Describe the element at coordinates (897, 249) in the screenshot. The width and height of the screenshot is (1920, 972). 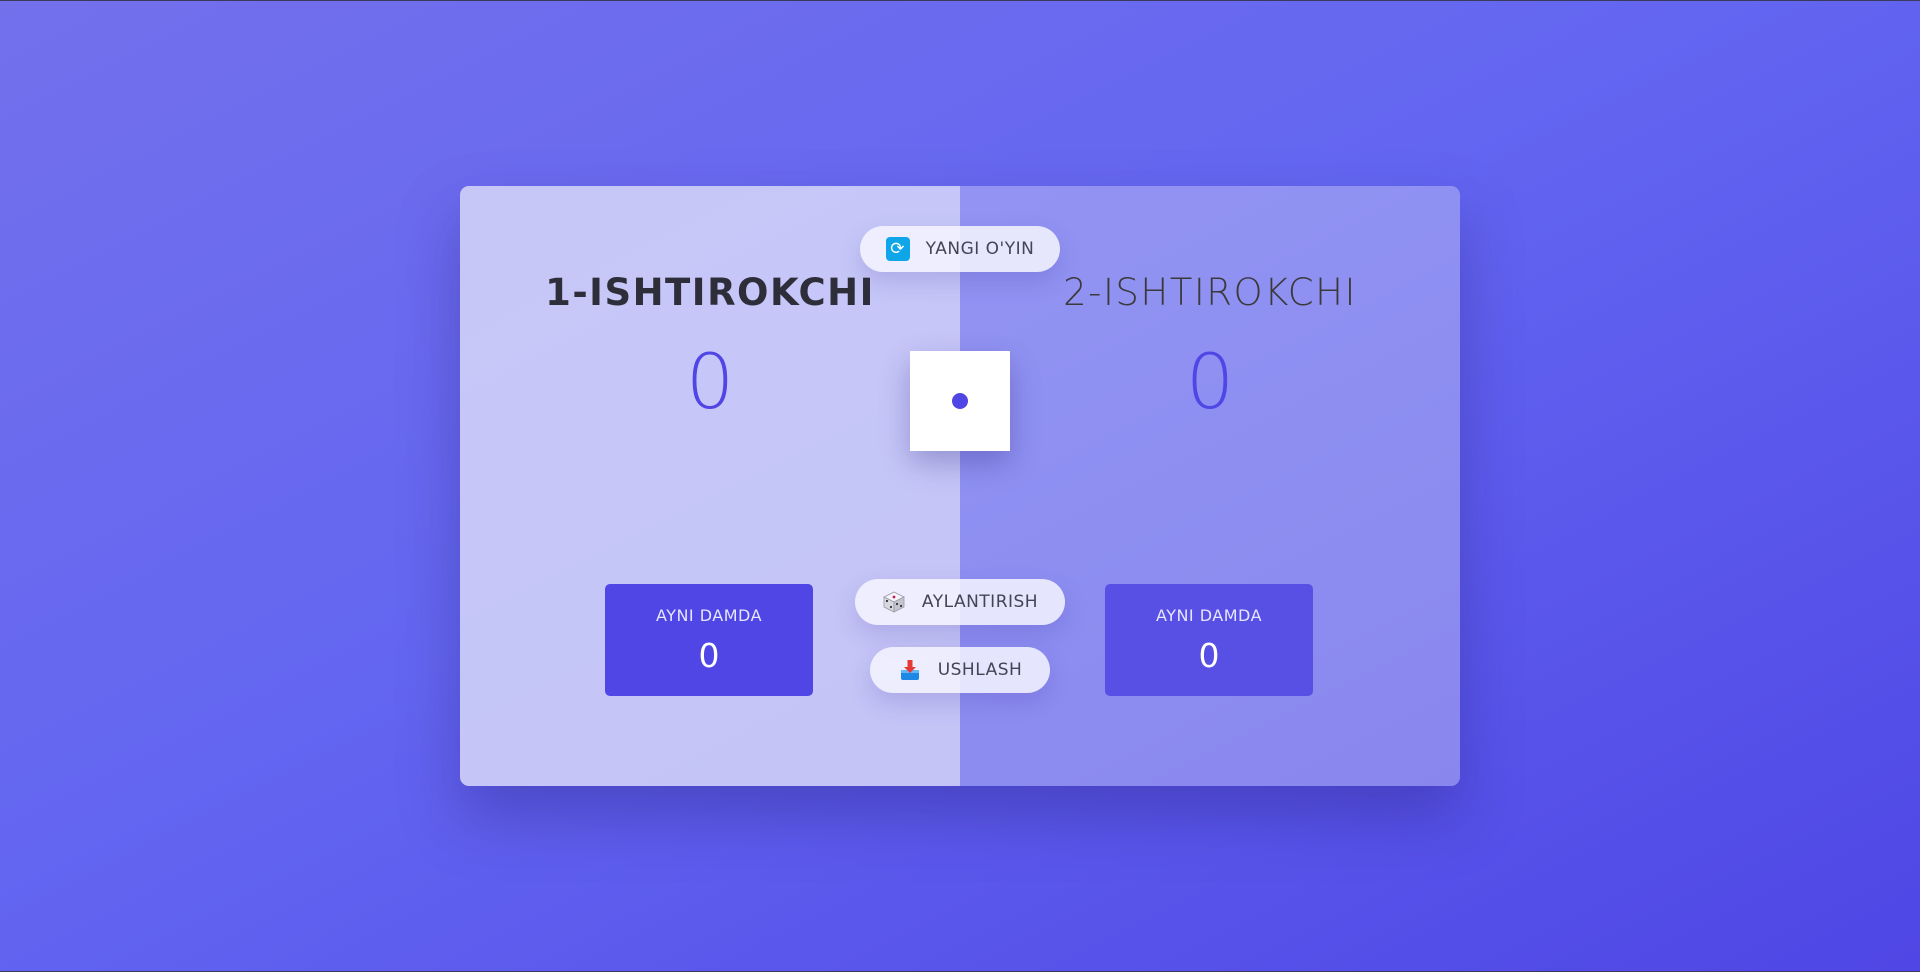
I see `refresh-icon: ⟳` at that location.